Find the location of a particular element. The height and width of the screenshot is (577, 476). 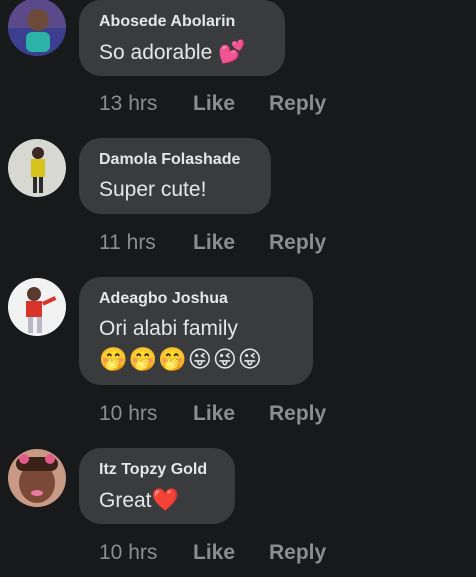

heart-emoji: ❤️ is located at coordinates (165, 499).